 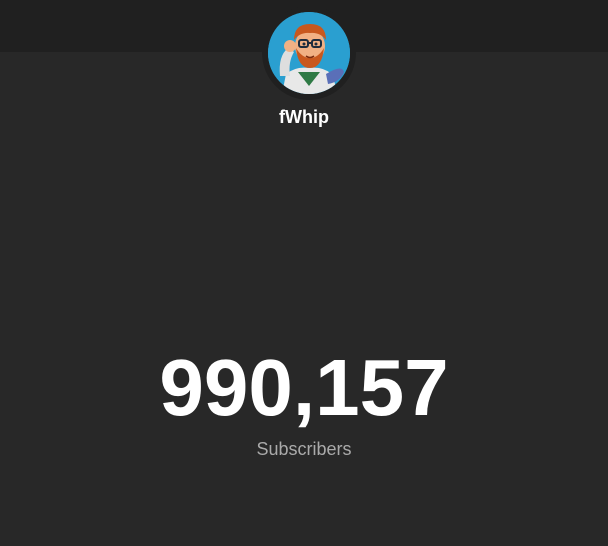 I want to click on channel-avatar, so click(x=309, y=53).